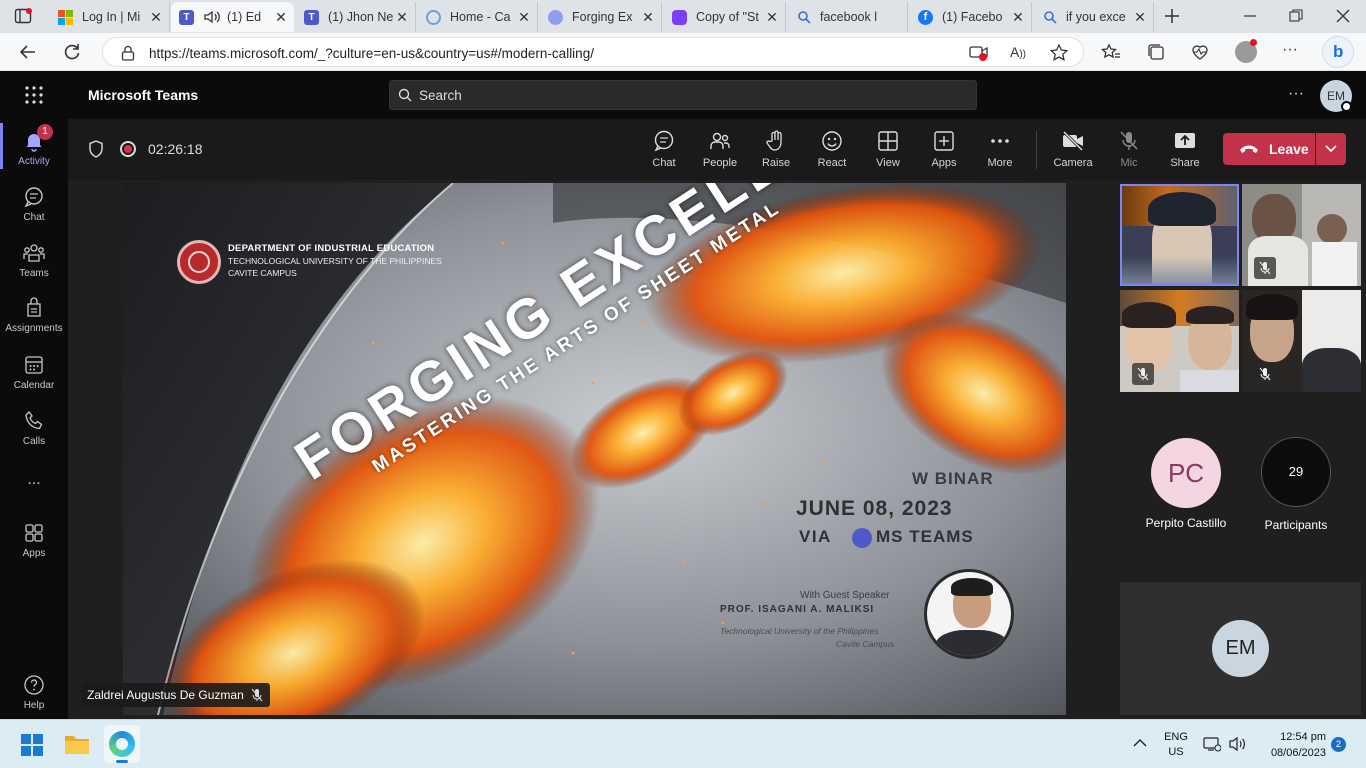 The width and height of the screenshot is (1366, 768). I want to click on bing-chat-icon: b, so click(1338, 52).